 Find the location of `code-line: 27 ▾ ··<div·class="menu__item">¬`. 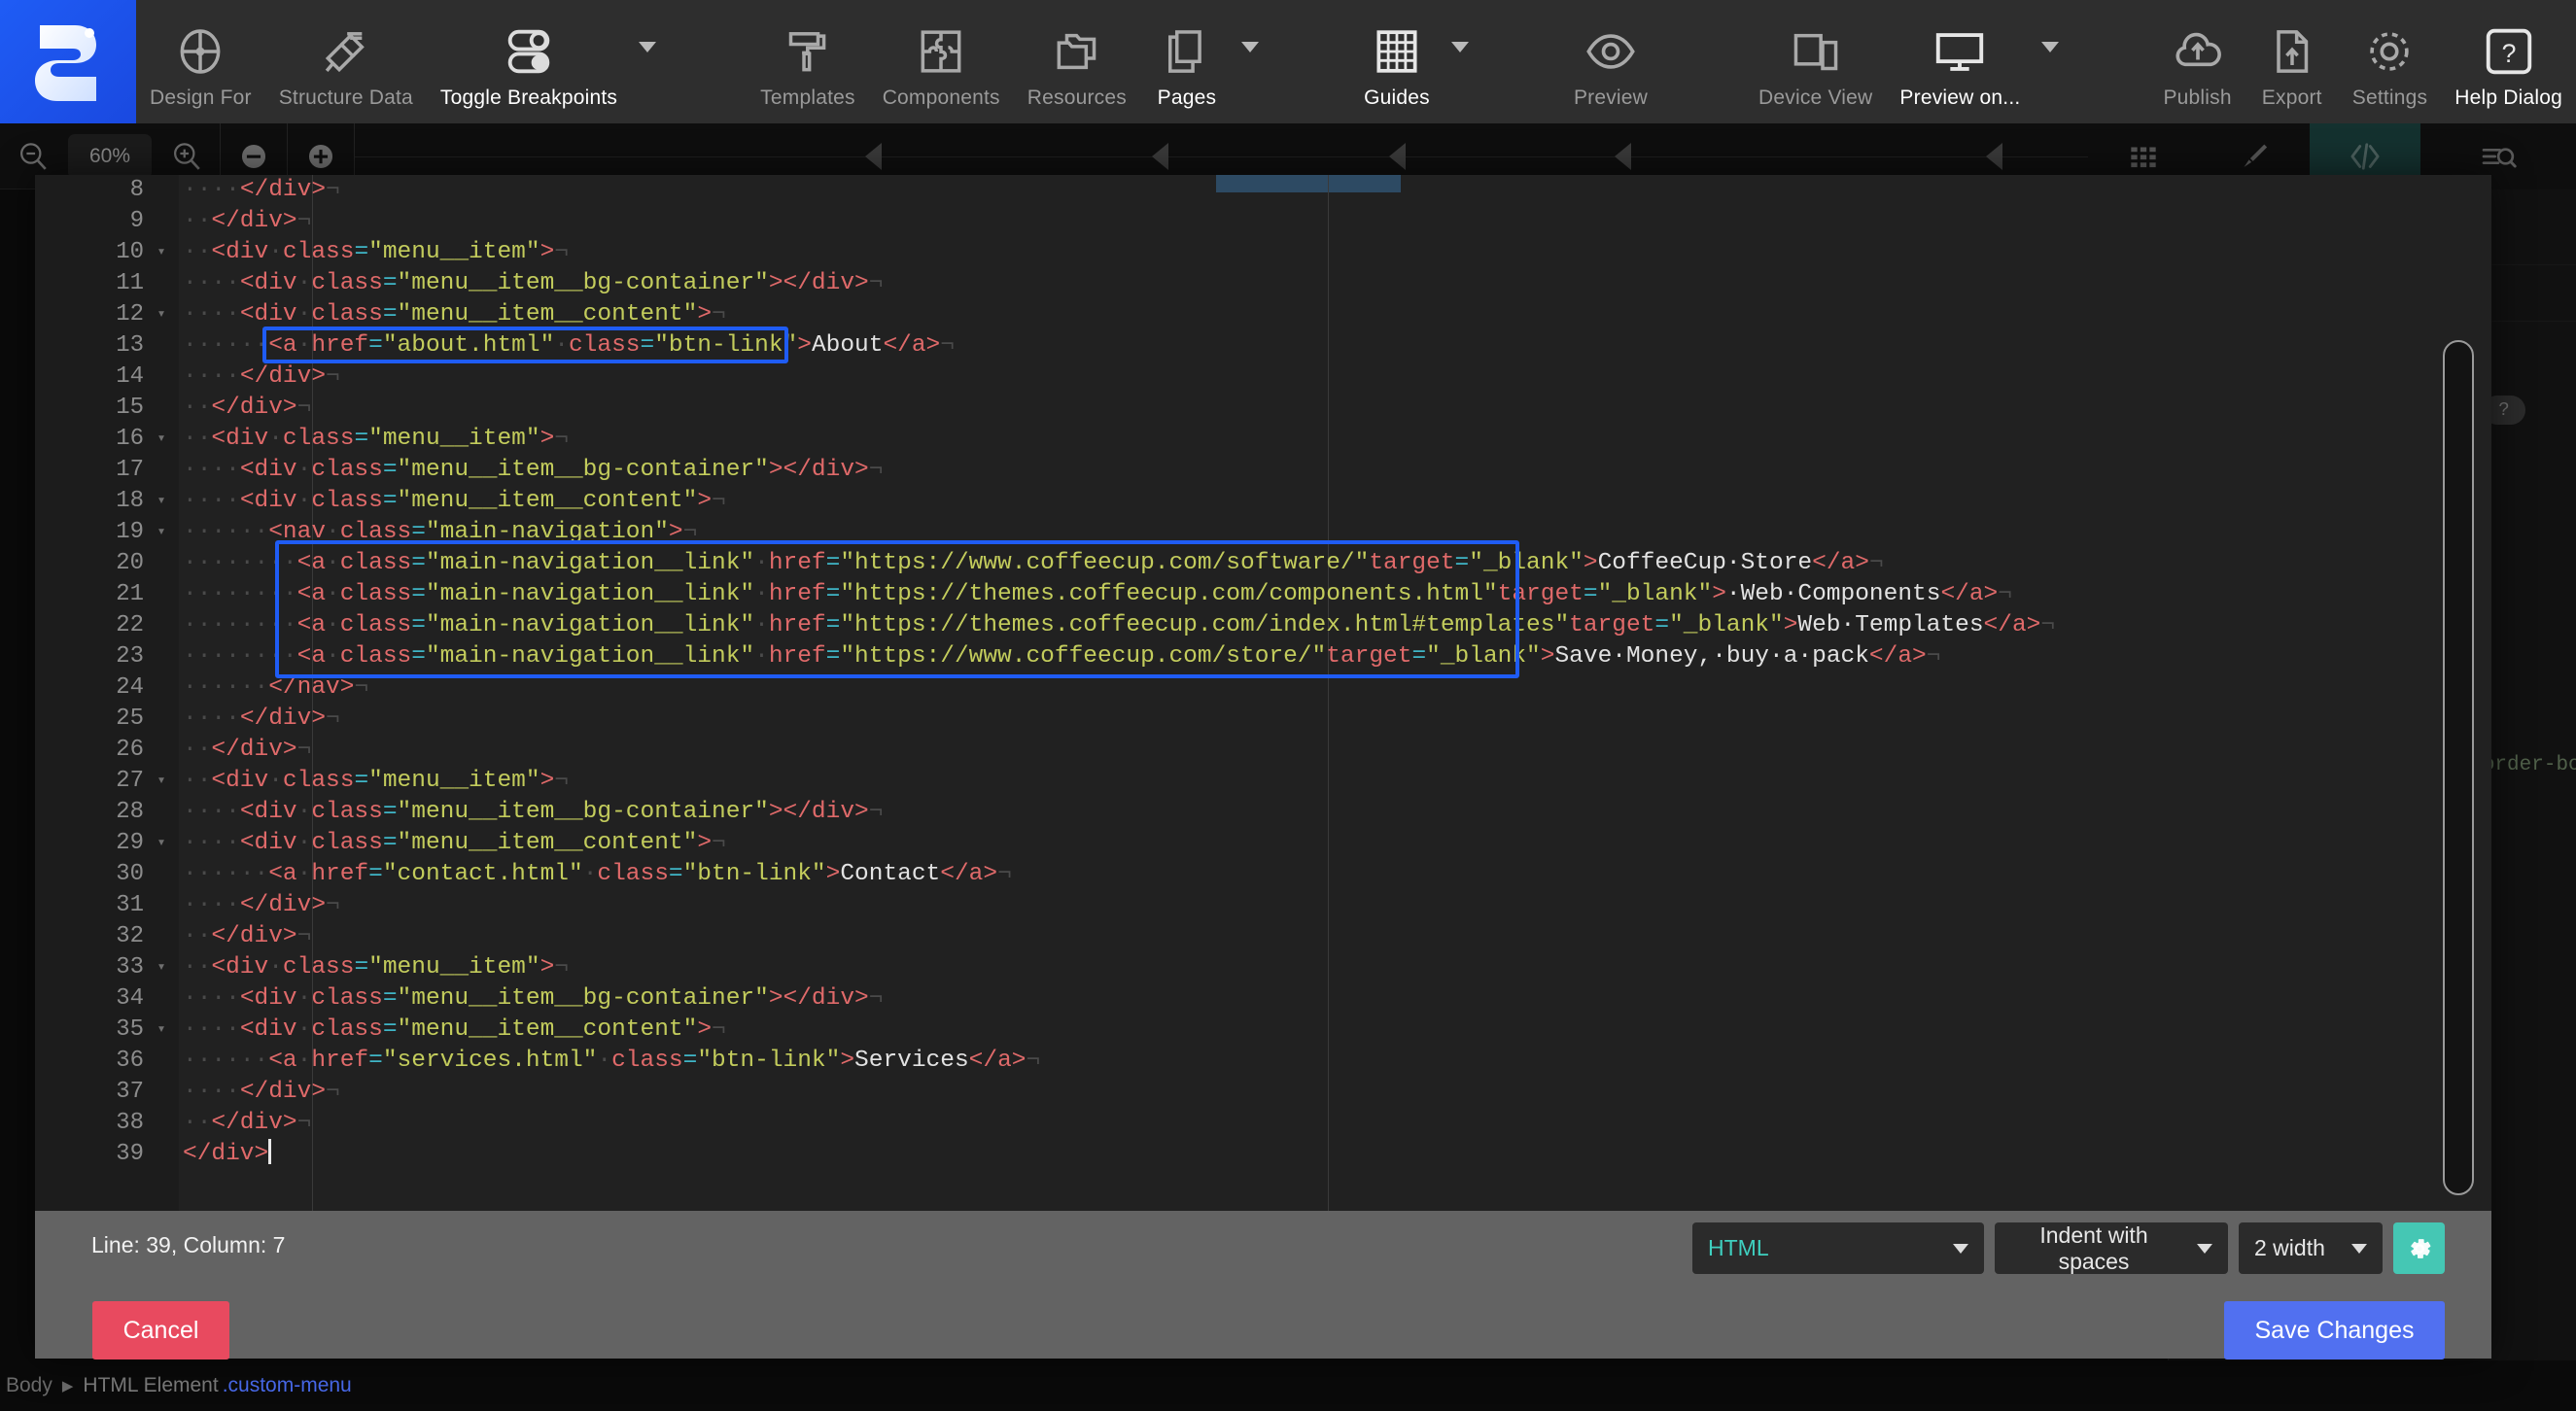

code-line: 27 ▾ ··<div·class="menu__item">¬ is located at coordinates (1263, 781).